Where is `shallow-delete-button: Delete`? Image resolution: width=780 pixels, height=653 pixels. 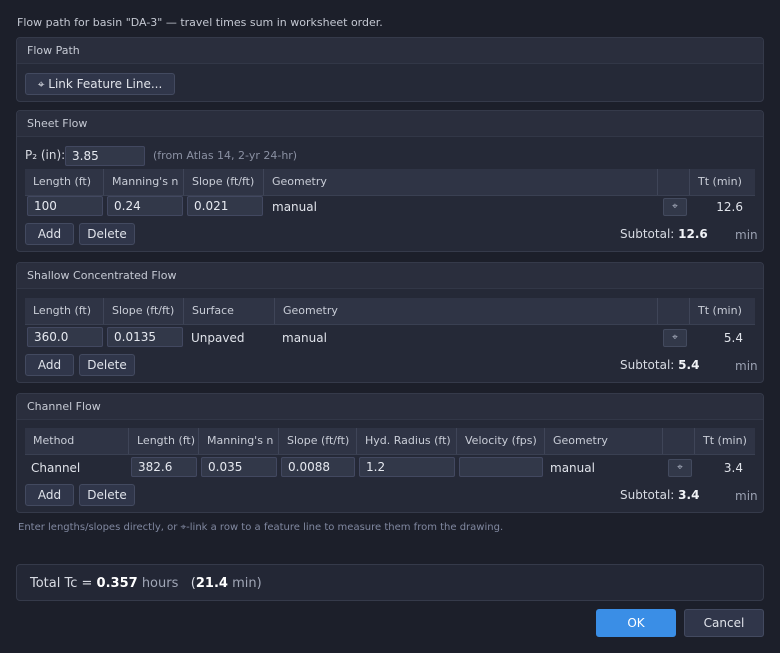
shallow-delete-button: Delete is located at coordinates (107, 365).